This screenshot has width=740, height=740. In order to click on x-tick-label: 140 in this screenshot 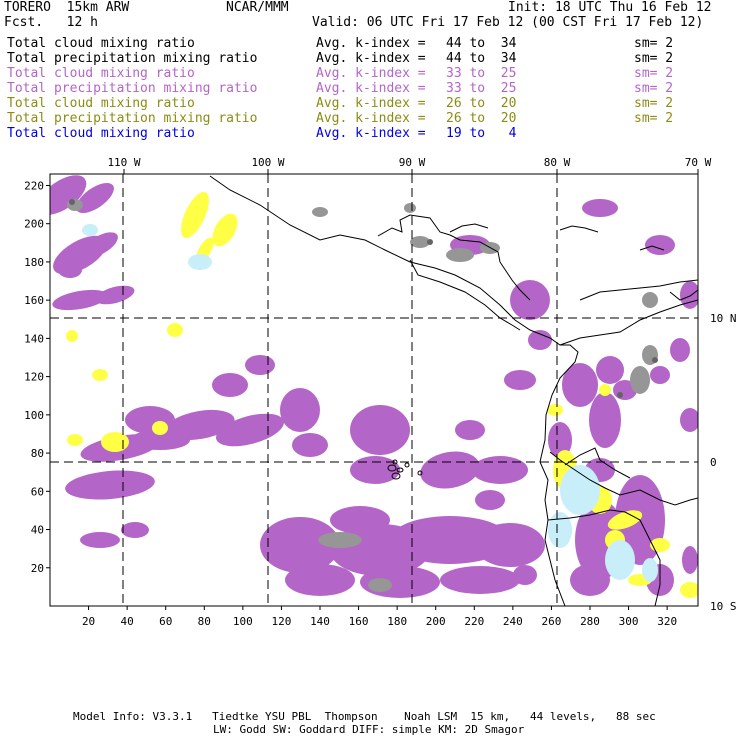, I will do `click(320, 621)`.